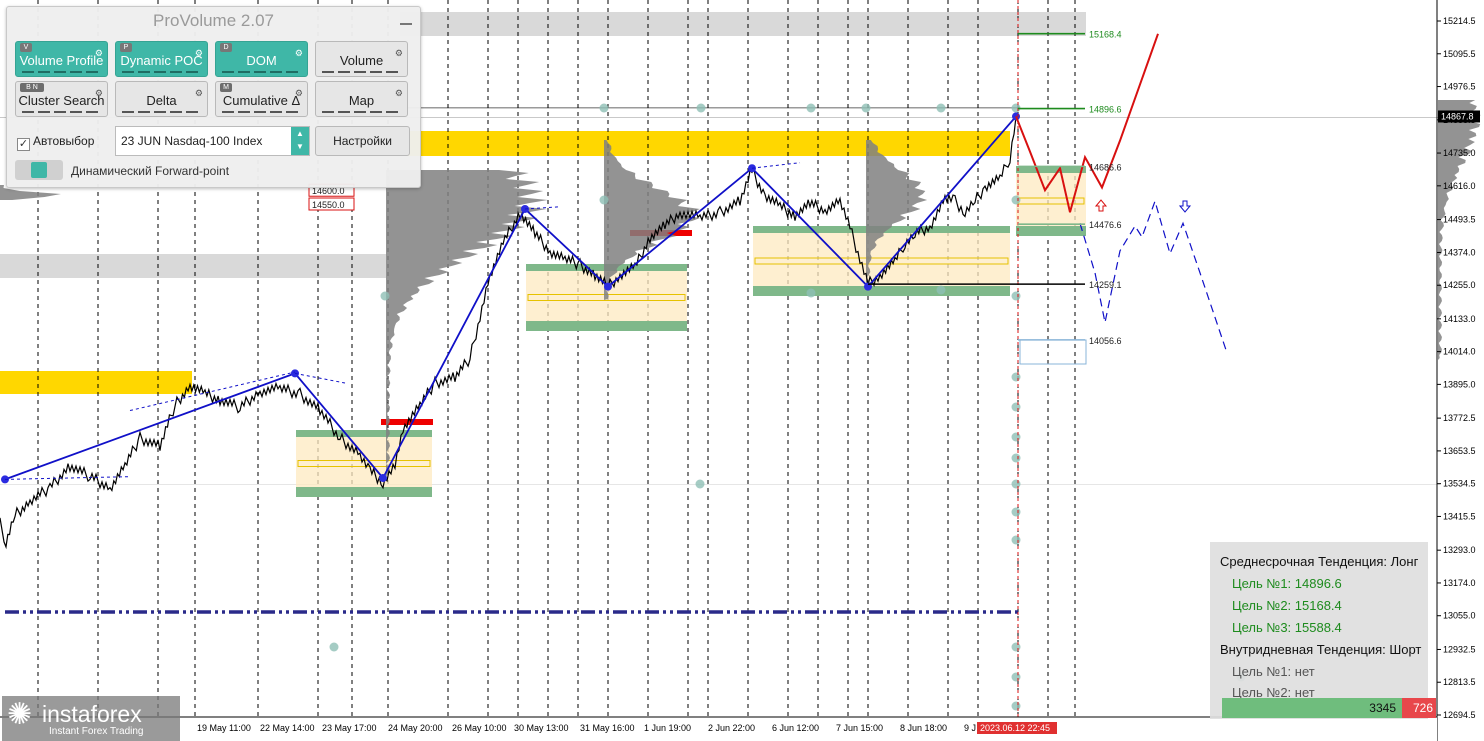 Image resolution: width=1484 pixels, height=741 pixels. What do you see at coordinates (1321, 649) in the screenshot?
I see `intra-trend-title: Внутридневная Тенденция: Шорт` at bounding box center [1321, 649].